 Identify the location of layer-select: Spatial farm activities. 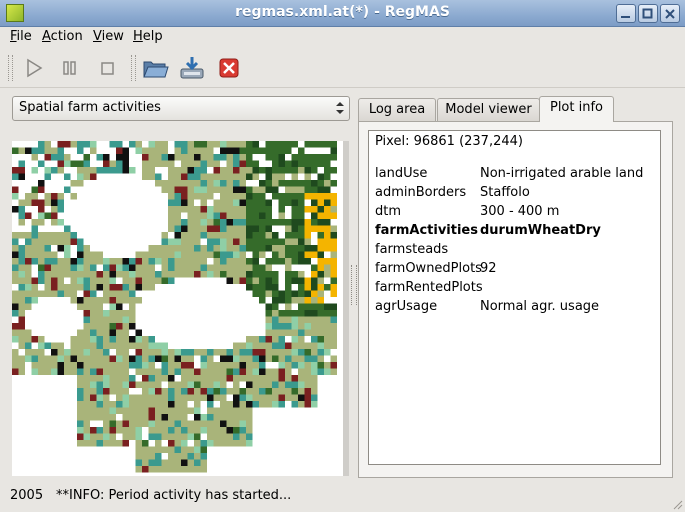
(181, 108).